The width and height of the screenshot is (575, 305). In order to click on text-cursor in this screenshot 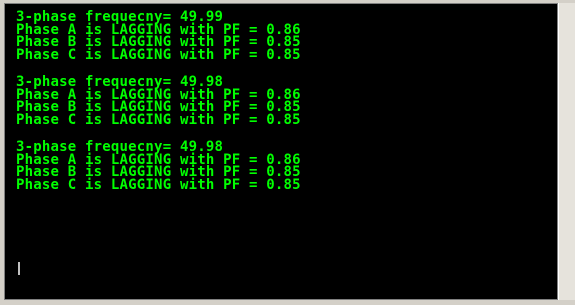, I will do `click(19, 268)`.